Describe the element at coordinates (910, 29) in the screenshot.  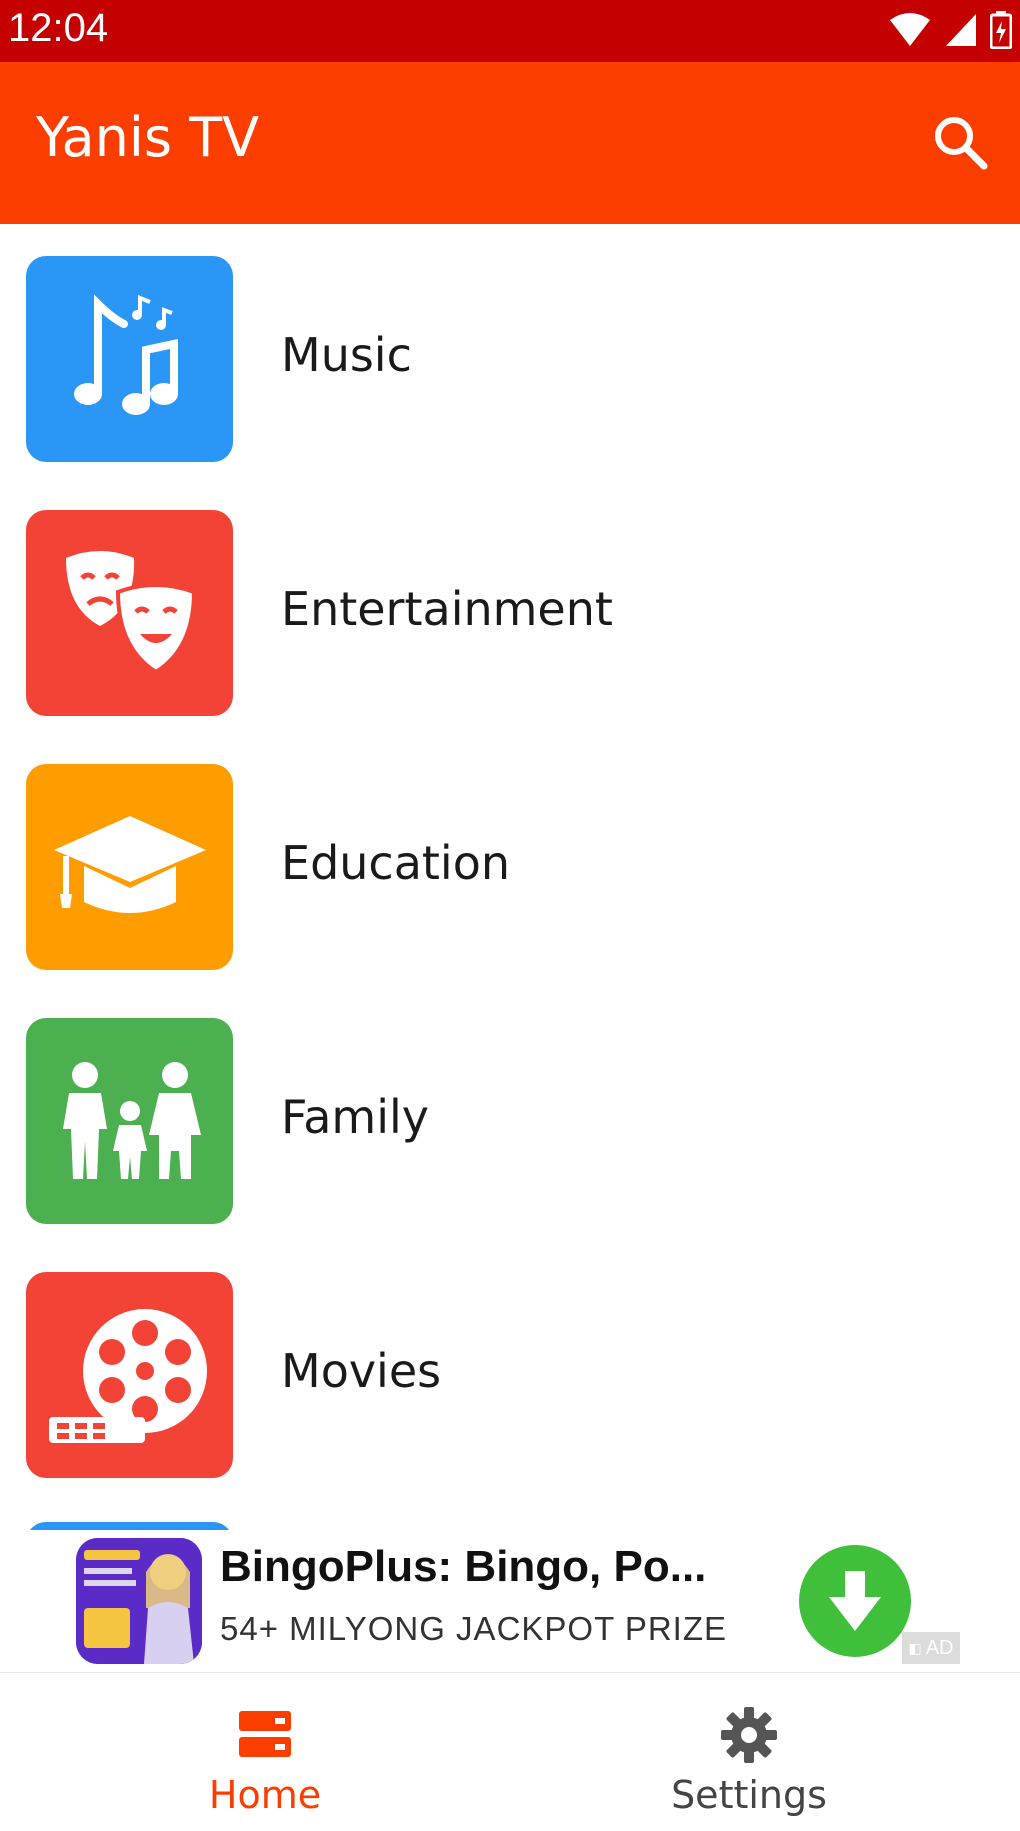
I see `wifi-icon` at that location.